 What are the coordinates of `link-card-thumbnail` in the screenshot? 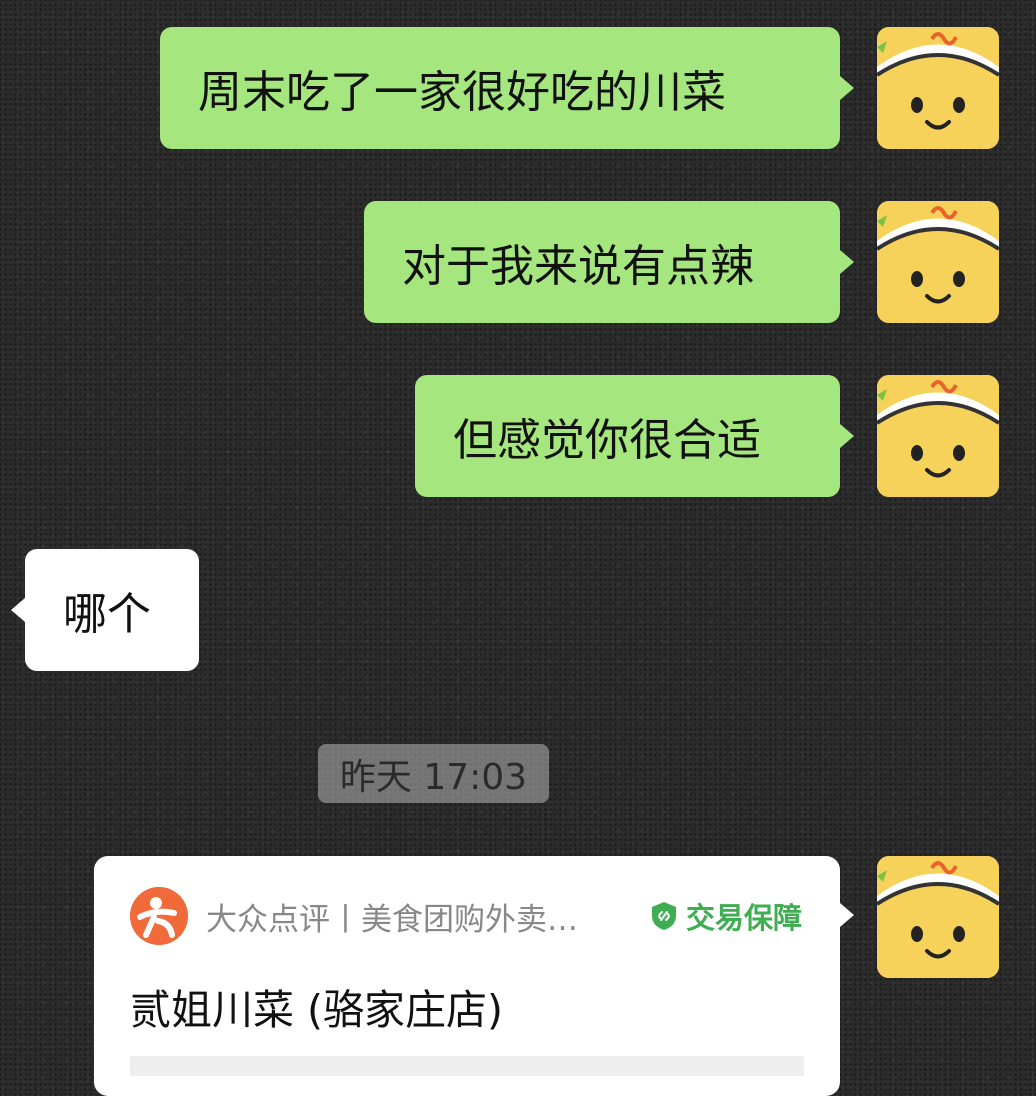 It's located at (467, 1066).